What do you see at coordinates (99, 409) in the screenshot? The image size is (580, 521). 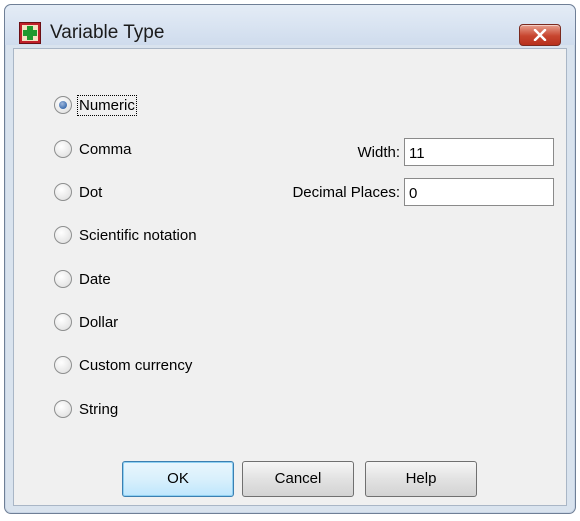 I see `radio-label-string: String` at bounding box center [99, 409].